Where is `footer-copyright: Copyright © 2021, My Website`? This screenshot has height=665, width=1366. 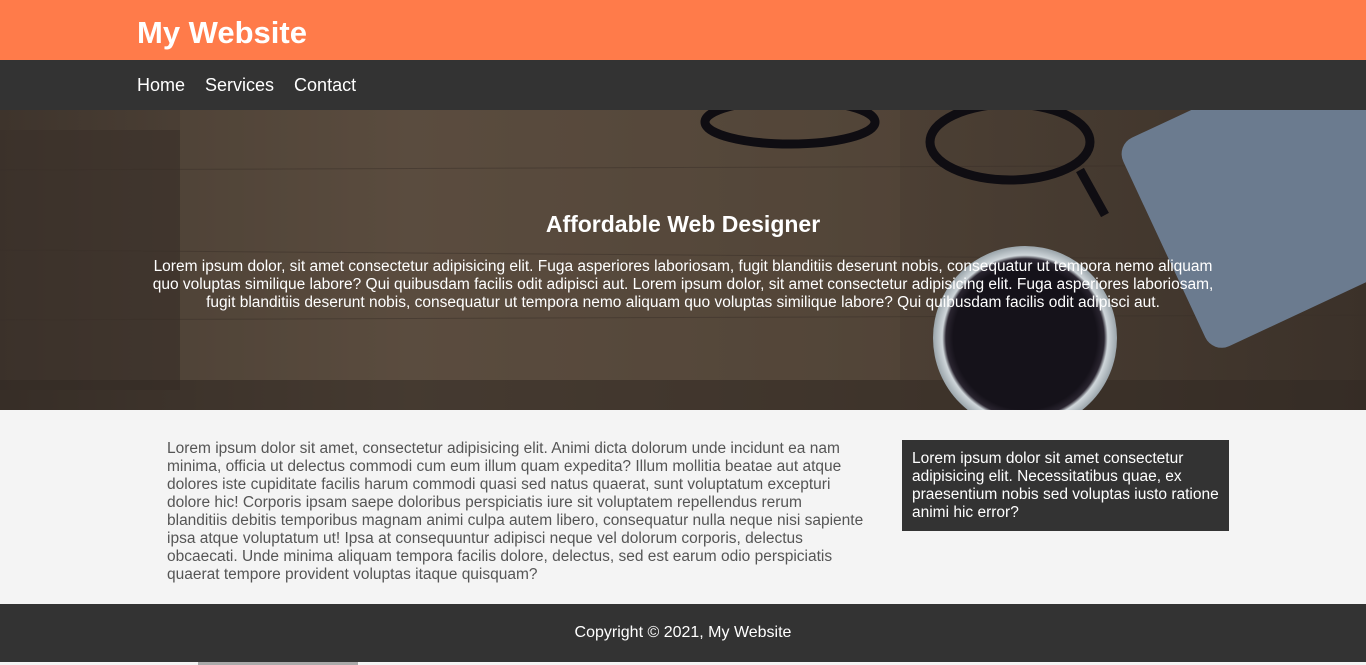
footer-copyright: Copyright © 2021, My Website is located at coordinates (683, 632).